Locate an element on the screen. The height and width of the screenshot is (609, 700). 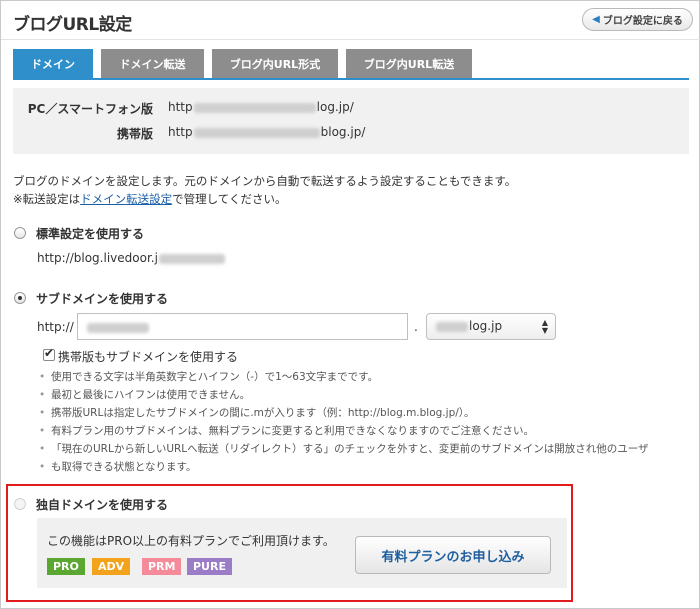
tab-domain: ドメイン is located at coordinates (53, 63).